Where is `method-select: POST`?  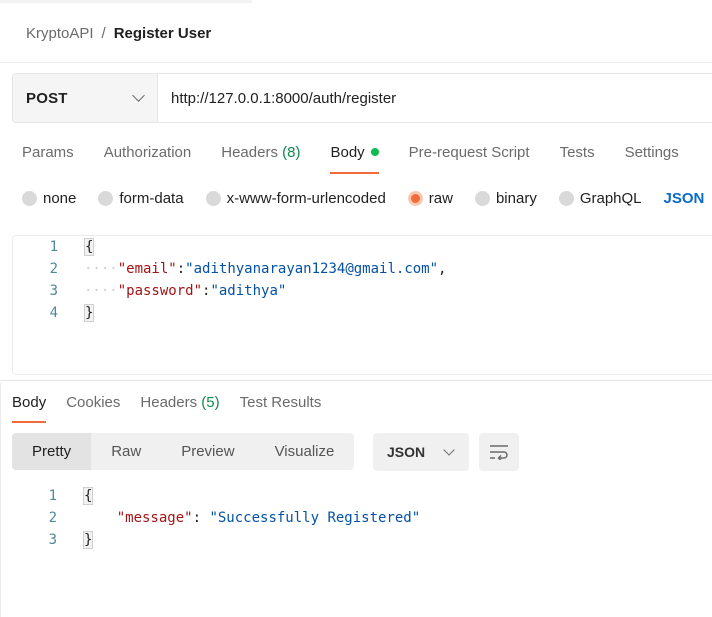 method-select: POST is located at coordinates (85, 98).